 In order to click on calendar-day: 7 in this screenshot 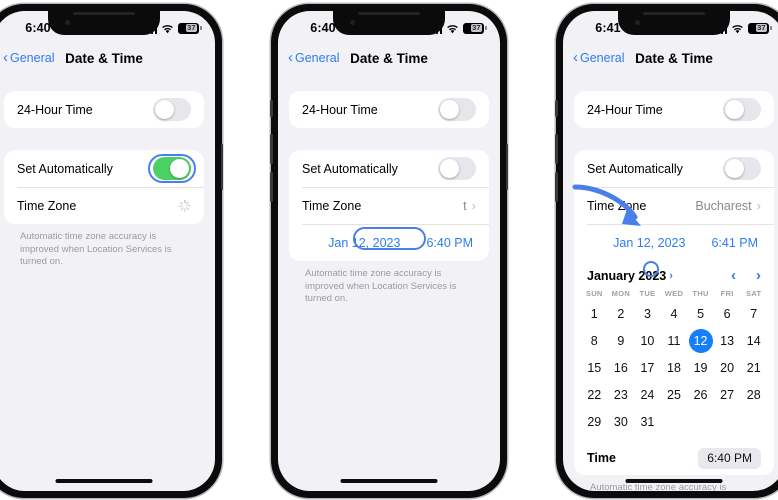, I will do `click(753, 313)`.